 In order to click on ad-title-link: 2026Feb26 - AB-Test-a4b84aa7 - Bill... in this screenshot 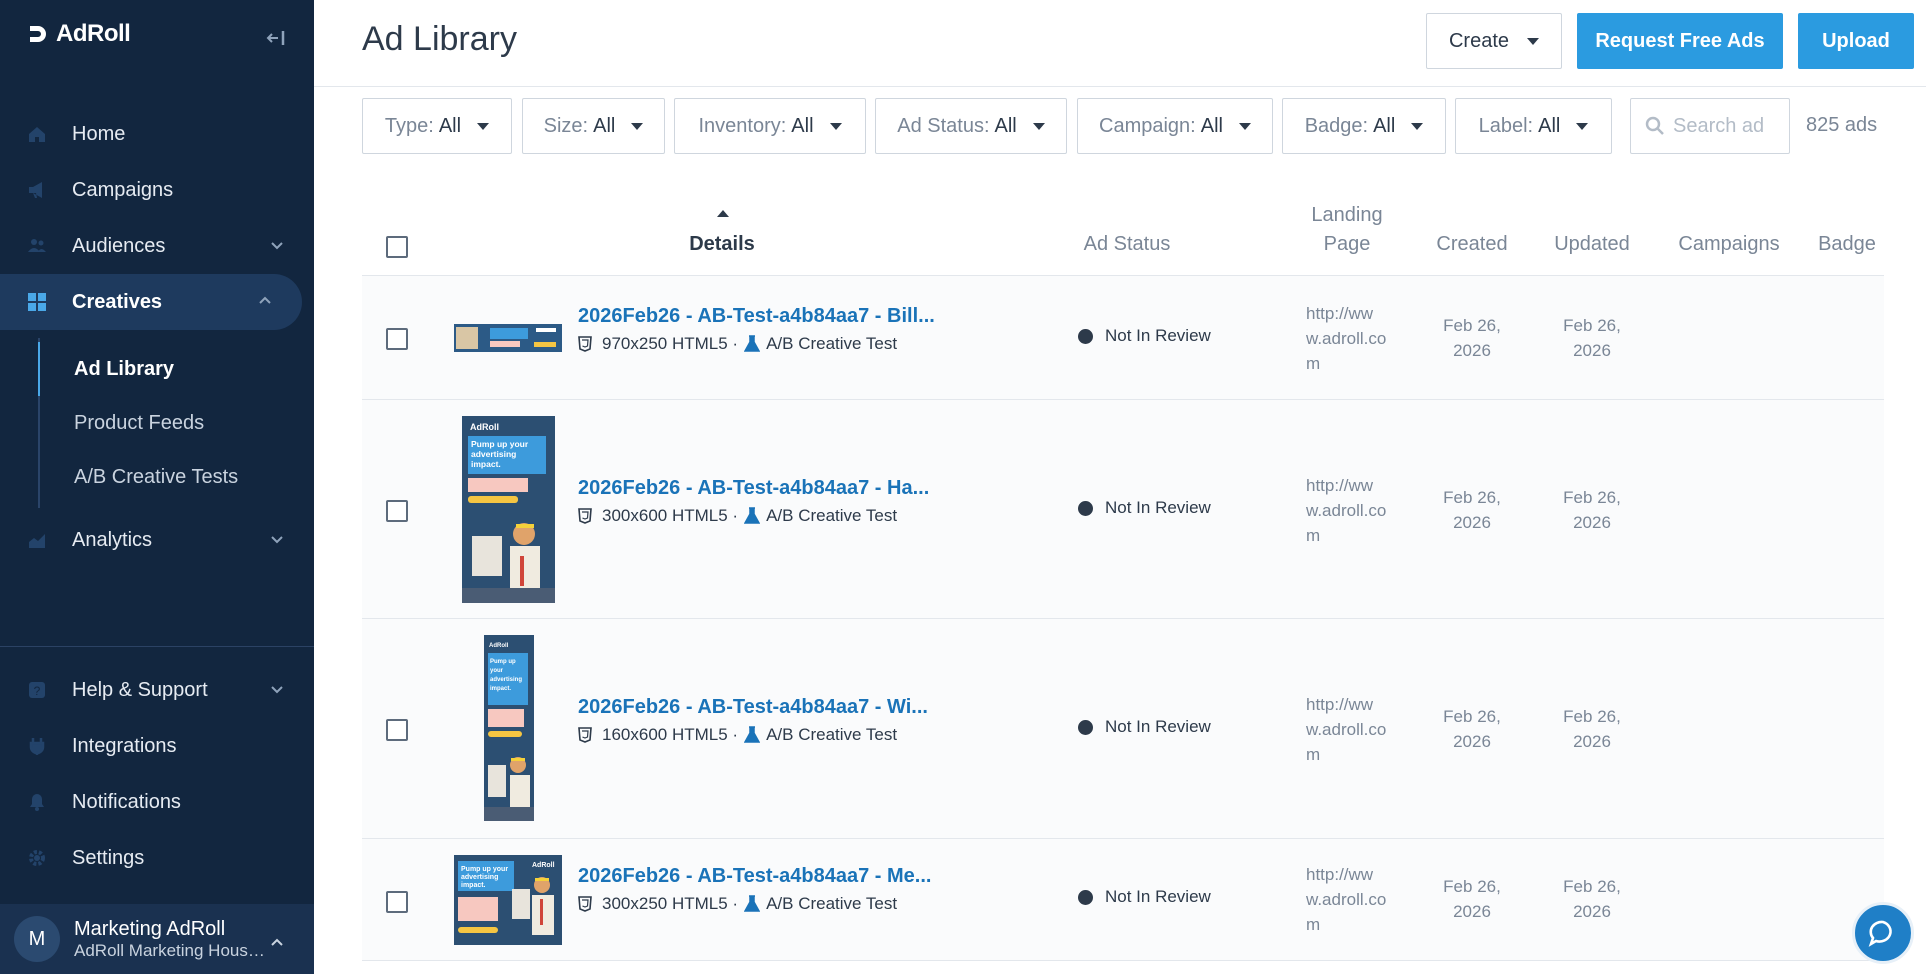, I will do `click(756, 316)`.